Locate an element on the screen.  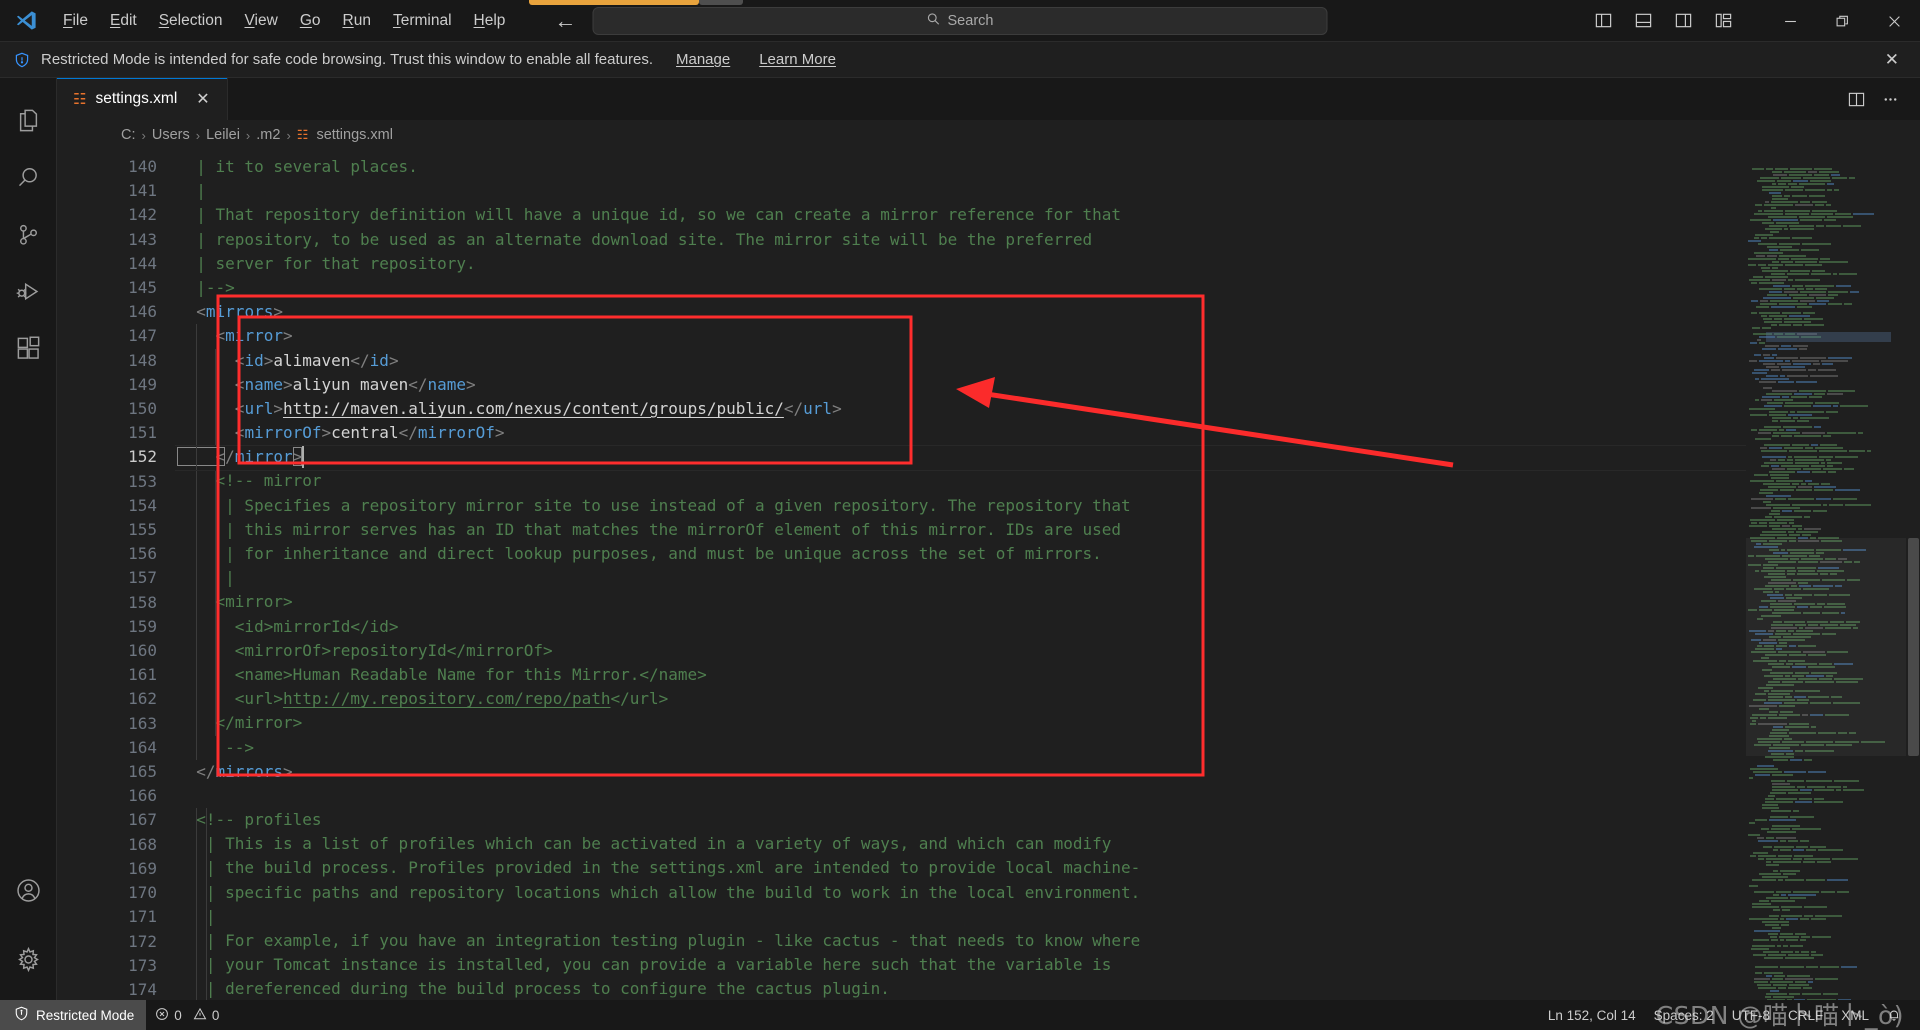
minimize-button is located at coordinates (1790, 21).